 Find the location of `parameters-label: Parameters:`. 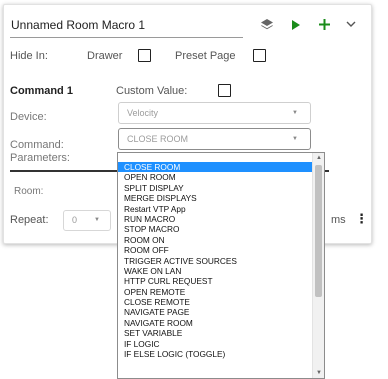

parameters-label: Parameters: is located at coordinates (40, 158).